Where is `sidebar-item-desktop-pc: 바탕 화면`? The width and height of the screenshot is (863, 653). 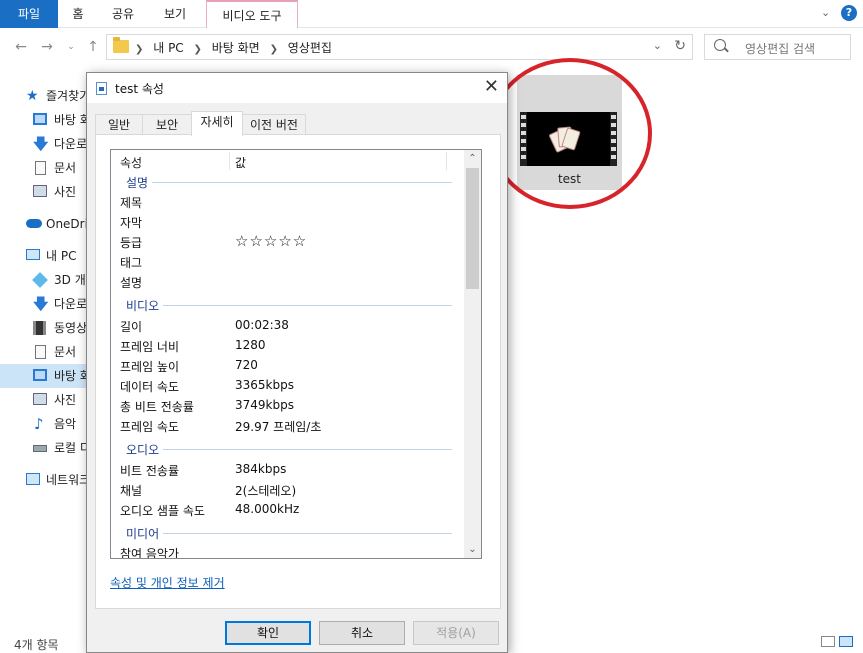
sidebar-item-desktop-pc: 바탕 화면 is located at coordinates (46, 376).